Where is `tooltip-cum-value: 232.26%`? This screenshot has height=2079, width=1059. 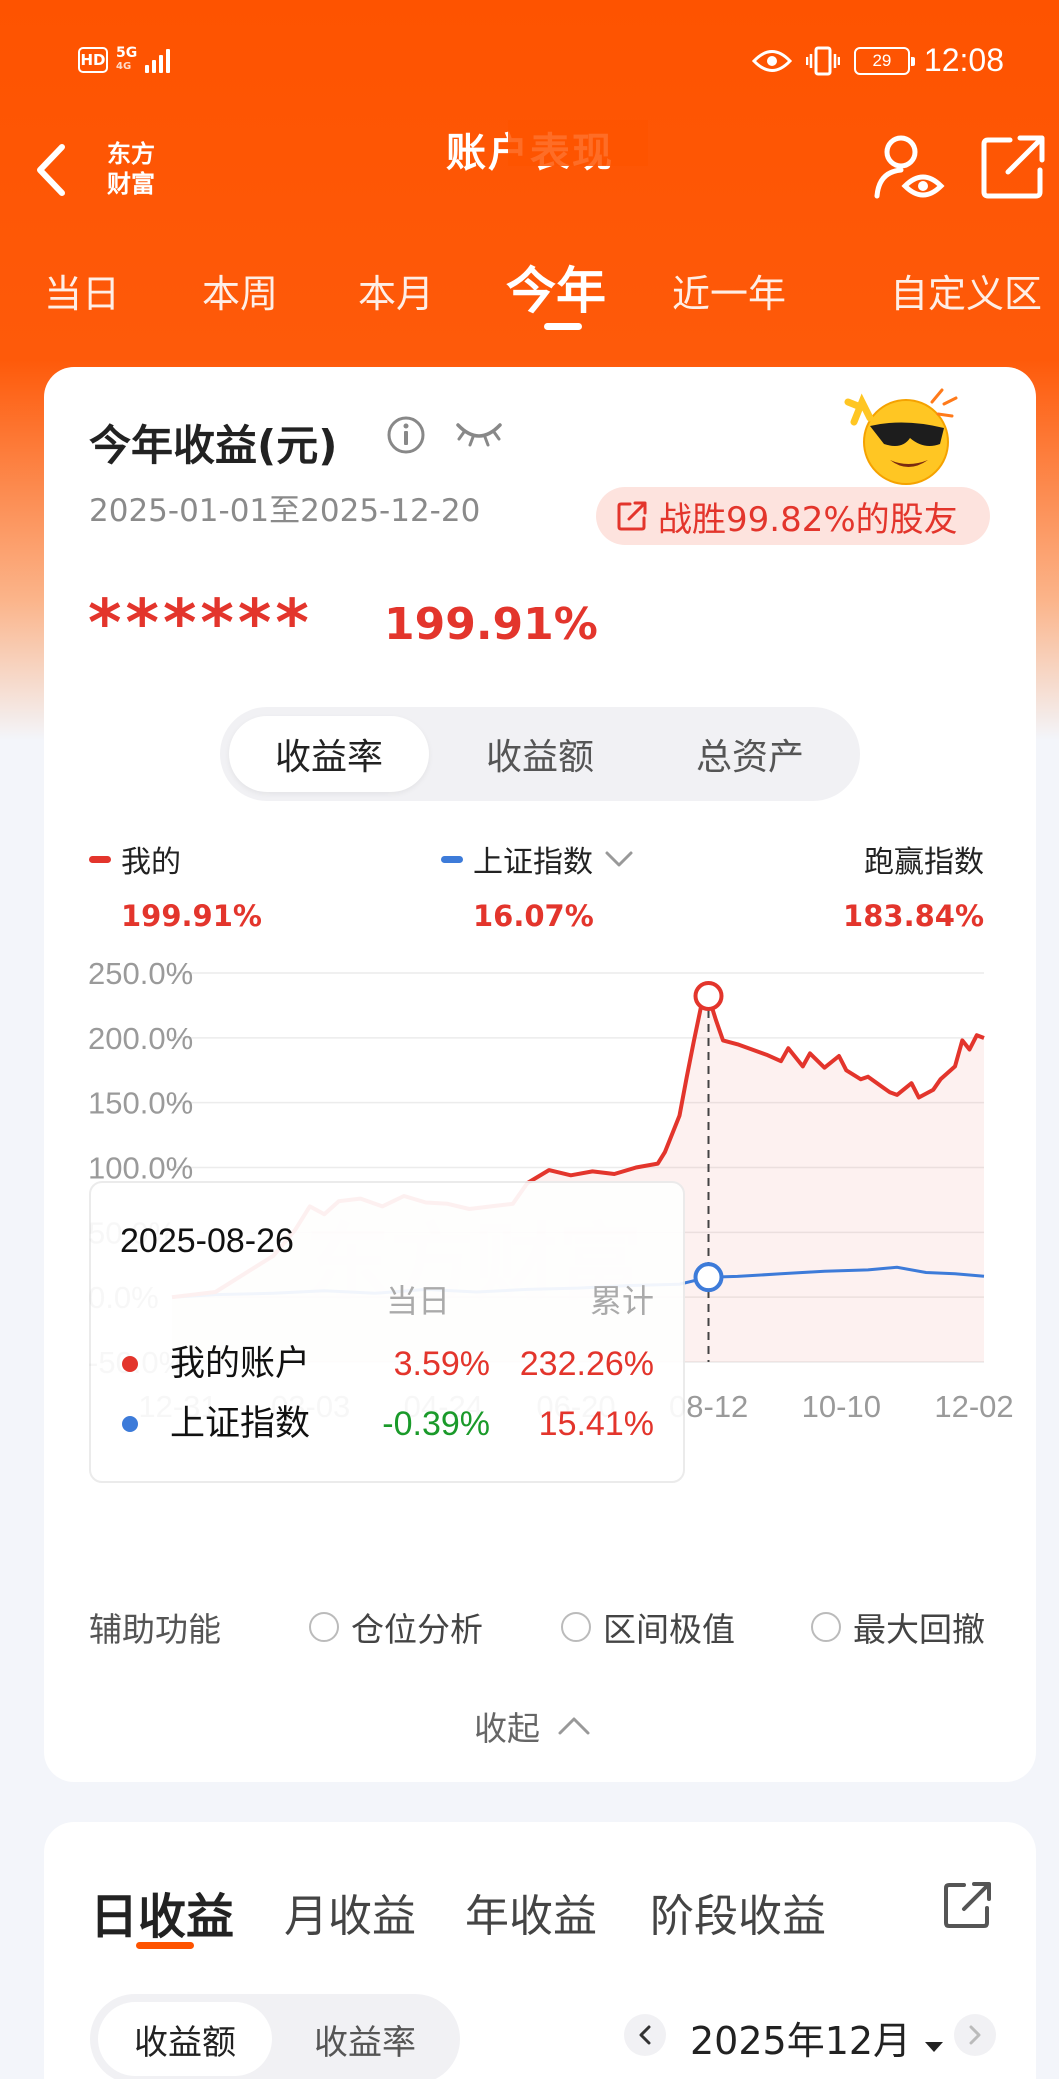
tooltip-cum-value: 232.26% is located at coordinates (587, 1364).